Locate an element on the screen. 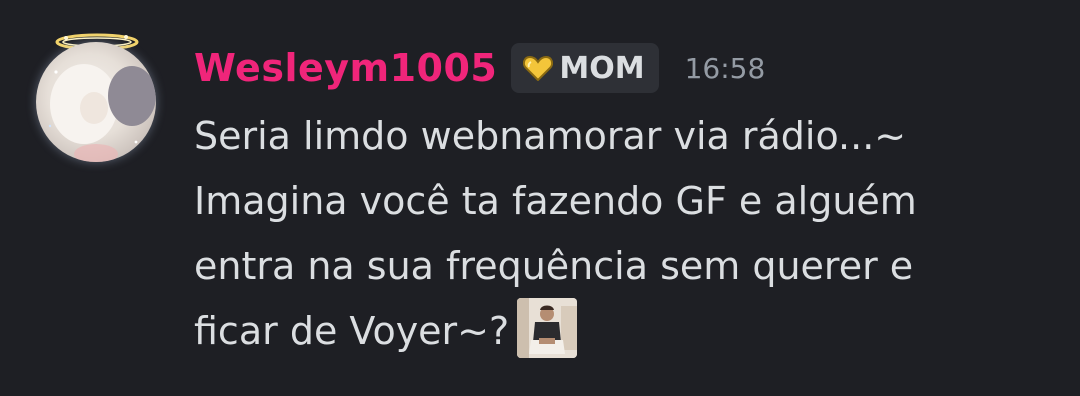  username: Wesleym1005 is located at coordinates (345, 68).